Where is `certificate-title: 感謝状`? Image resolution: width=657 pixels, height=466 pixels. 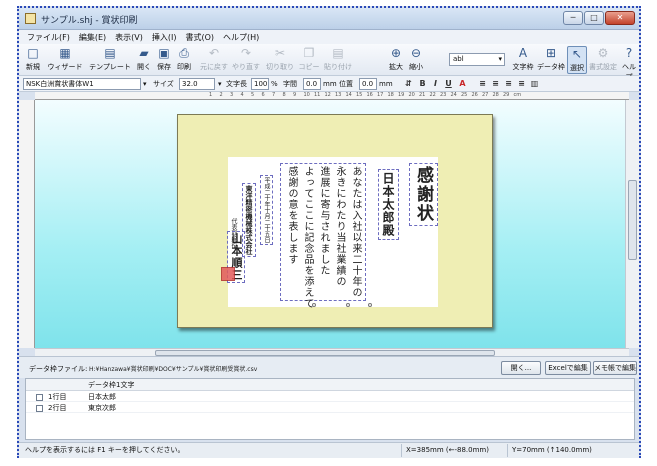
certificate-title: 感謝状 is located at coordinates (423, 194).